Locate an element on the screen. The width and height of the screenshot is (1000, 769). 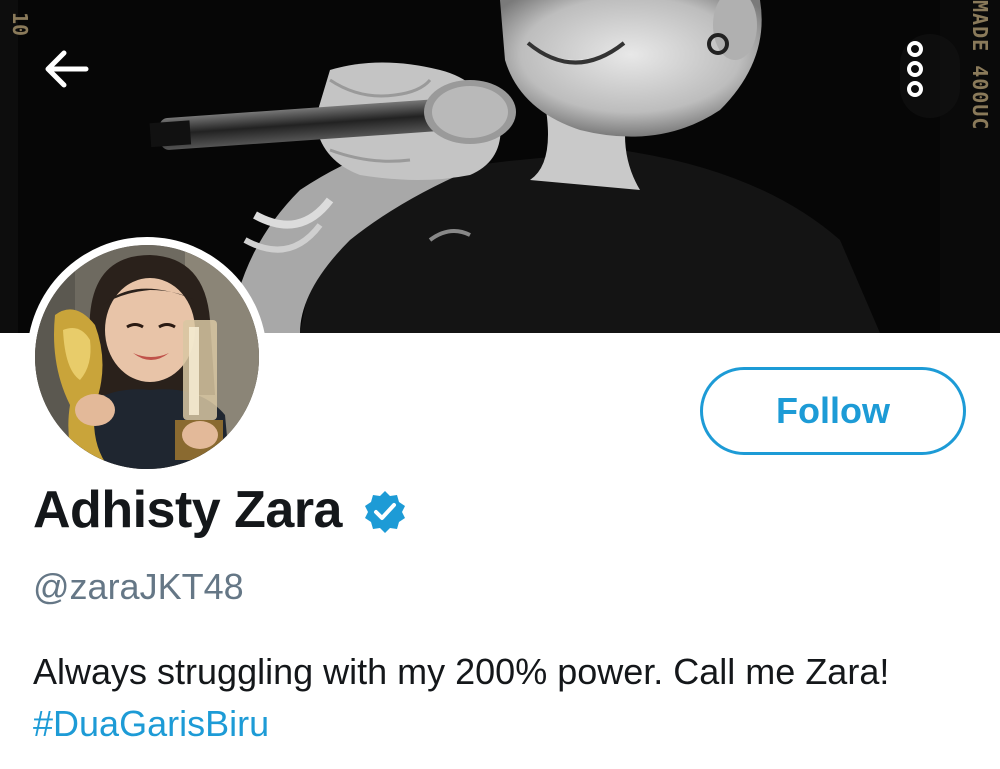
profile-avatar is located at coordinates (147, 357).